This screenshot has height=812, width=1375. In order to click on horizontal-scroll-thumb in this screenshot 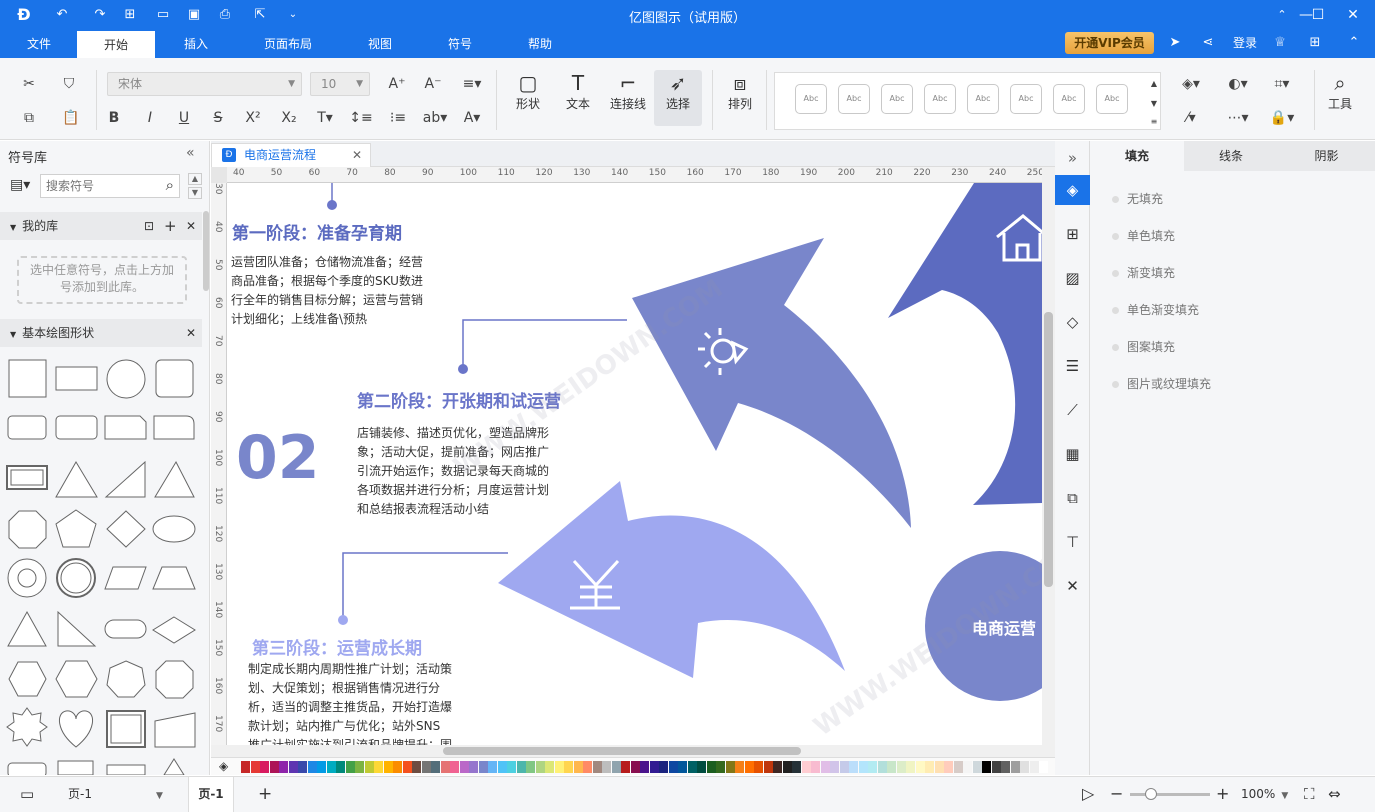, I will do `click(622, 751)`.